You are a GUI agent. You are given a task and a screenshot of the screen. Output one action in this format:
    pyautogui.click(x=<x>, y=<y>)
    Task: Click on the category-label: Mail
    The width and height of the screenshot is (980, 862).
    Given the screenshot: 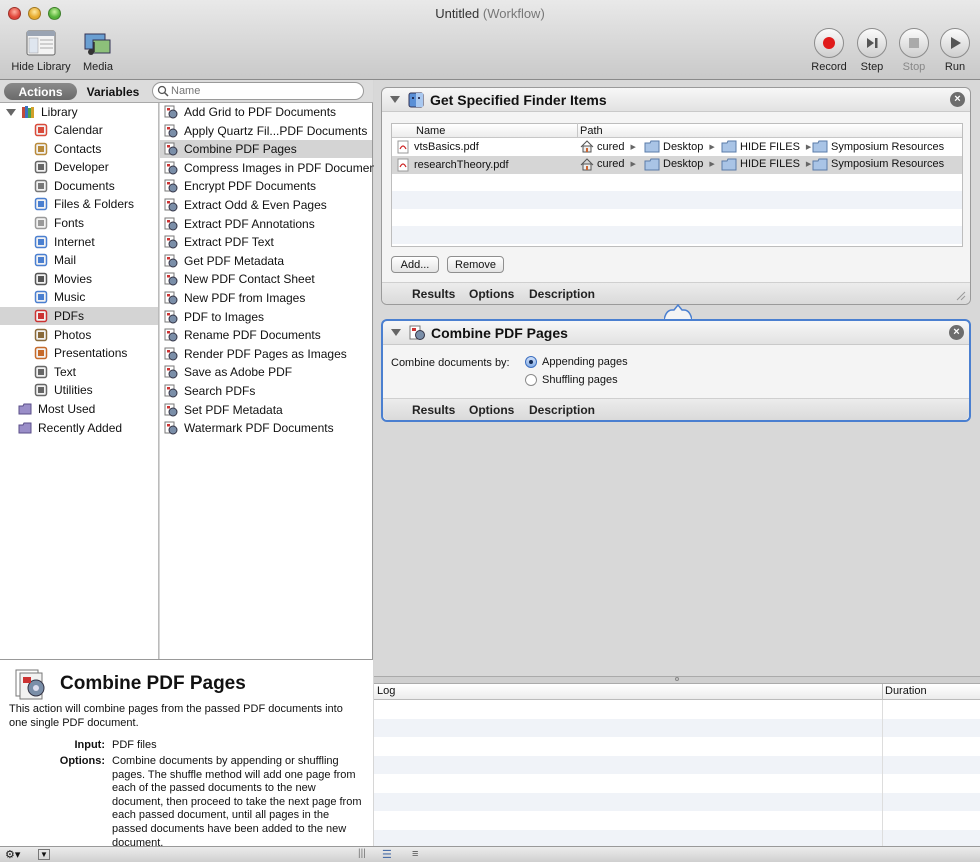 What is the action you would take?
    pyautogui.click(x=65, y=260)
    